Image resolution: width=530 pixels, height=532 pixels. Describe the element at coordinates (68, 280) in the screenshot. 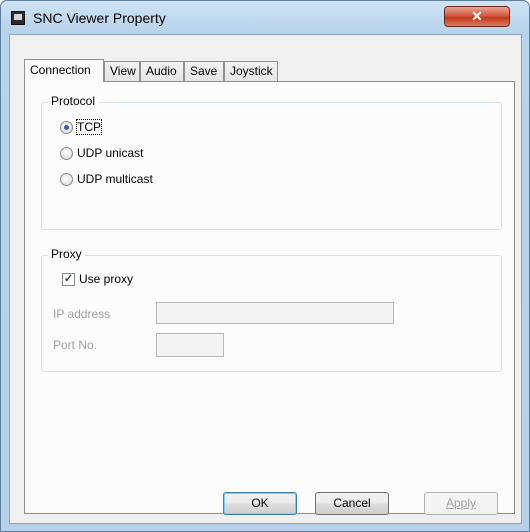

I see `checkbox-icon: ✓` at that location.